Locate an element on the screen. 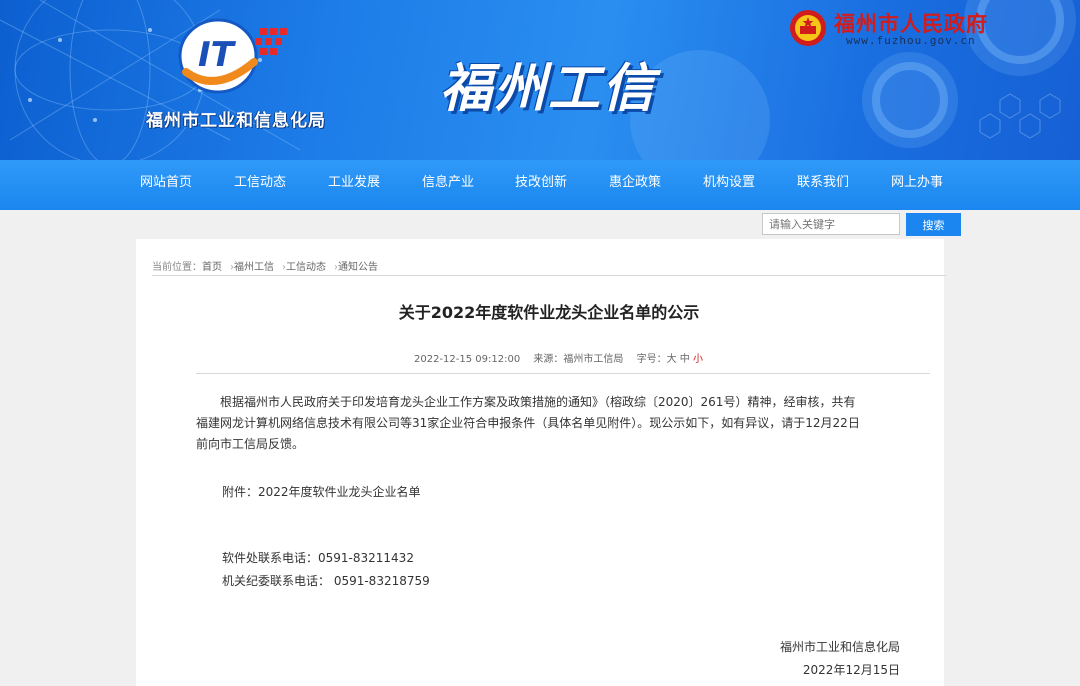 Image resolution: width=1080 pixels, height=686 pixels. source-label: 来源： is located at coordinates (548, 359).